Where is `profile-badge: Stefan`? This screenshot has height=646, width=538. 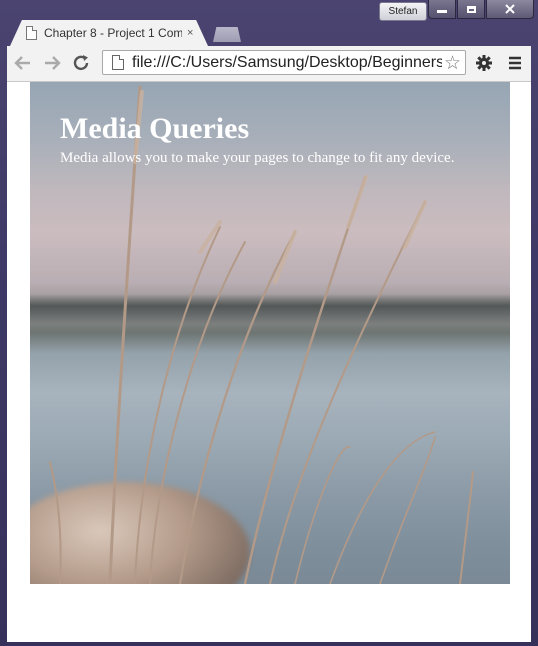 profile-badge: Stefan is located at coordinates (403, 11).